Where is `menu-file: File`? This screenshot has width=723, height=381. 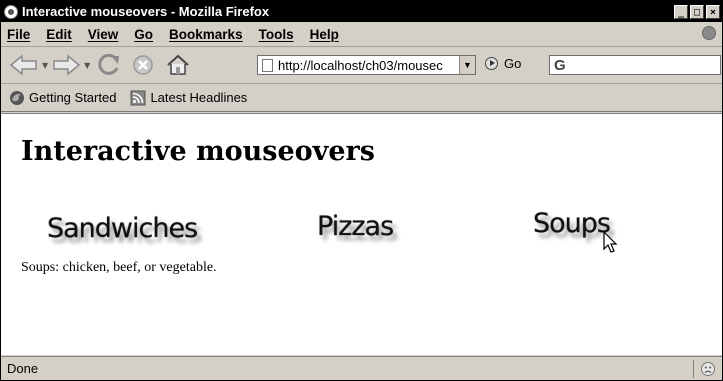 menu-file: File is located at coordinates (18, 34).